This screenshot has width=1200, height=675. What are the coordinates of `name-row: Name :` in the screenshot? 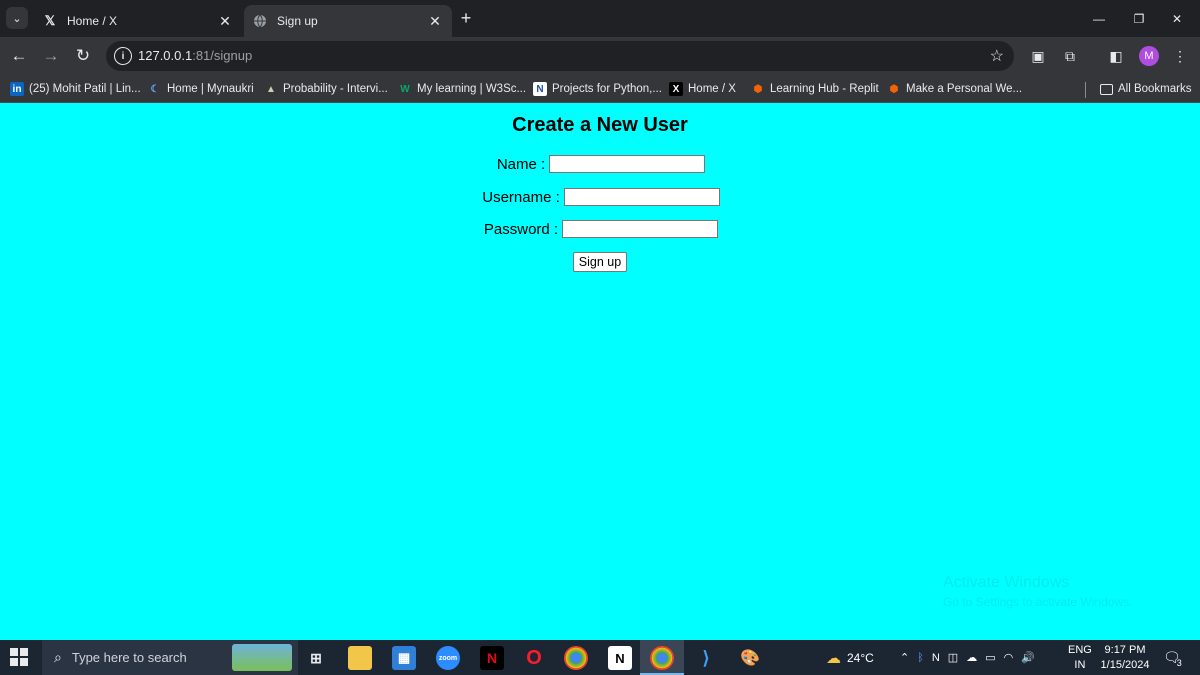 It's located at (600, 164).